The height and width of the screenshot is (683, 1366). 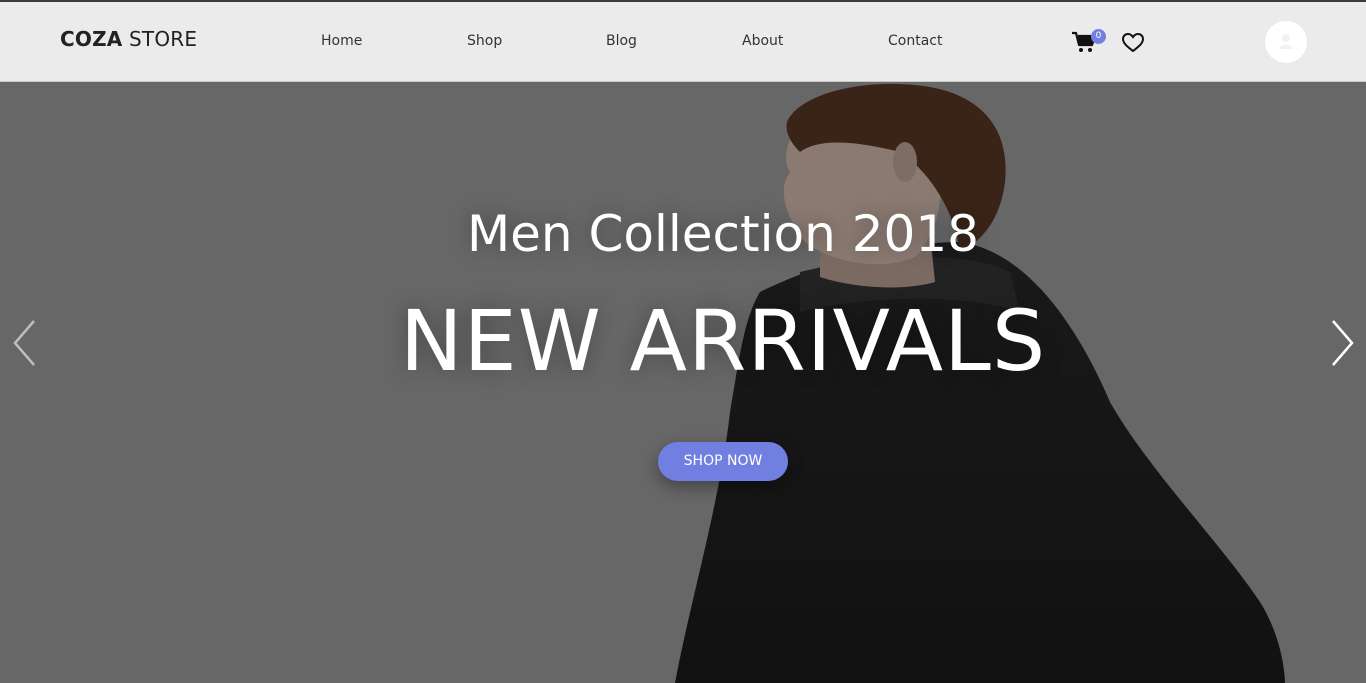 I want to click on shop-now-button: SHOP NOW, so click(x=723, y=461).